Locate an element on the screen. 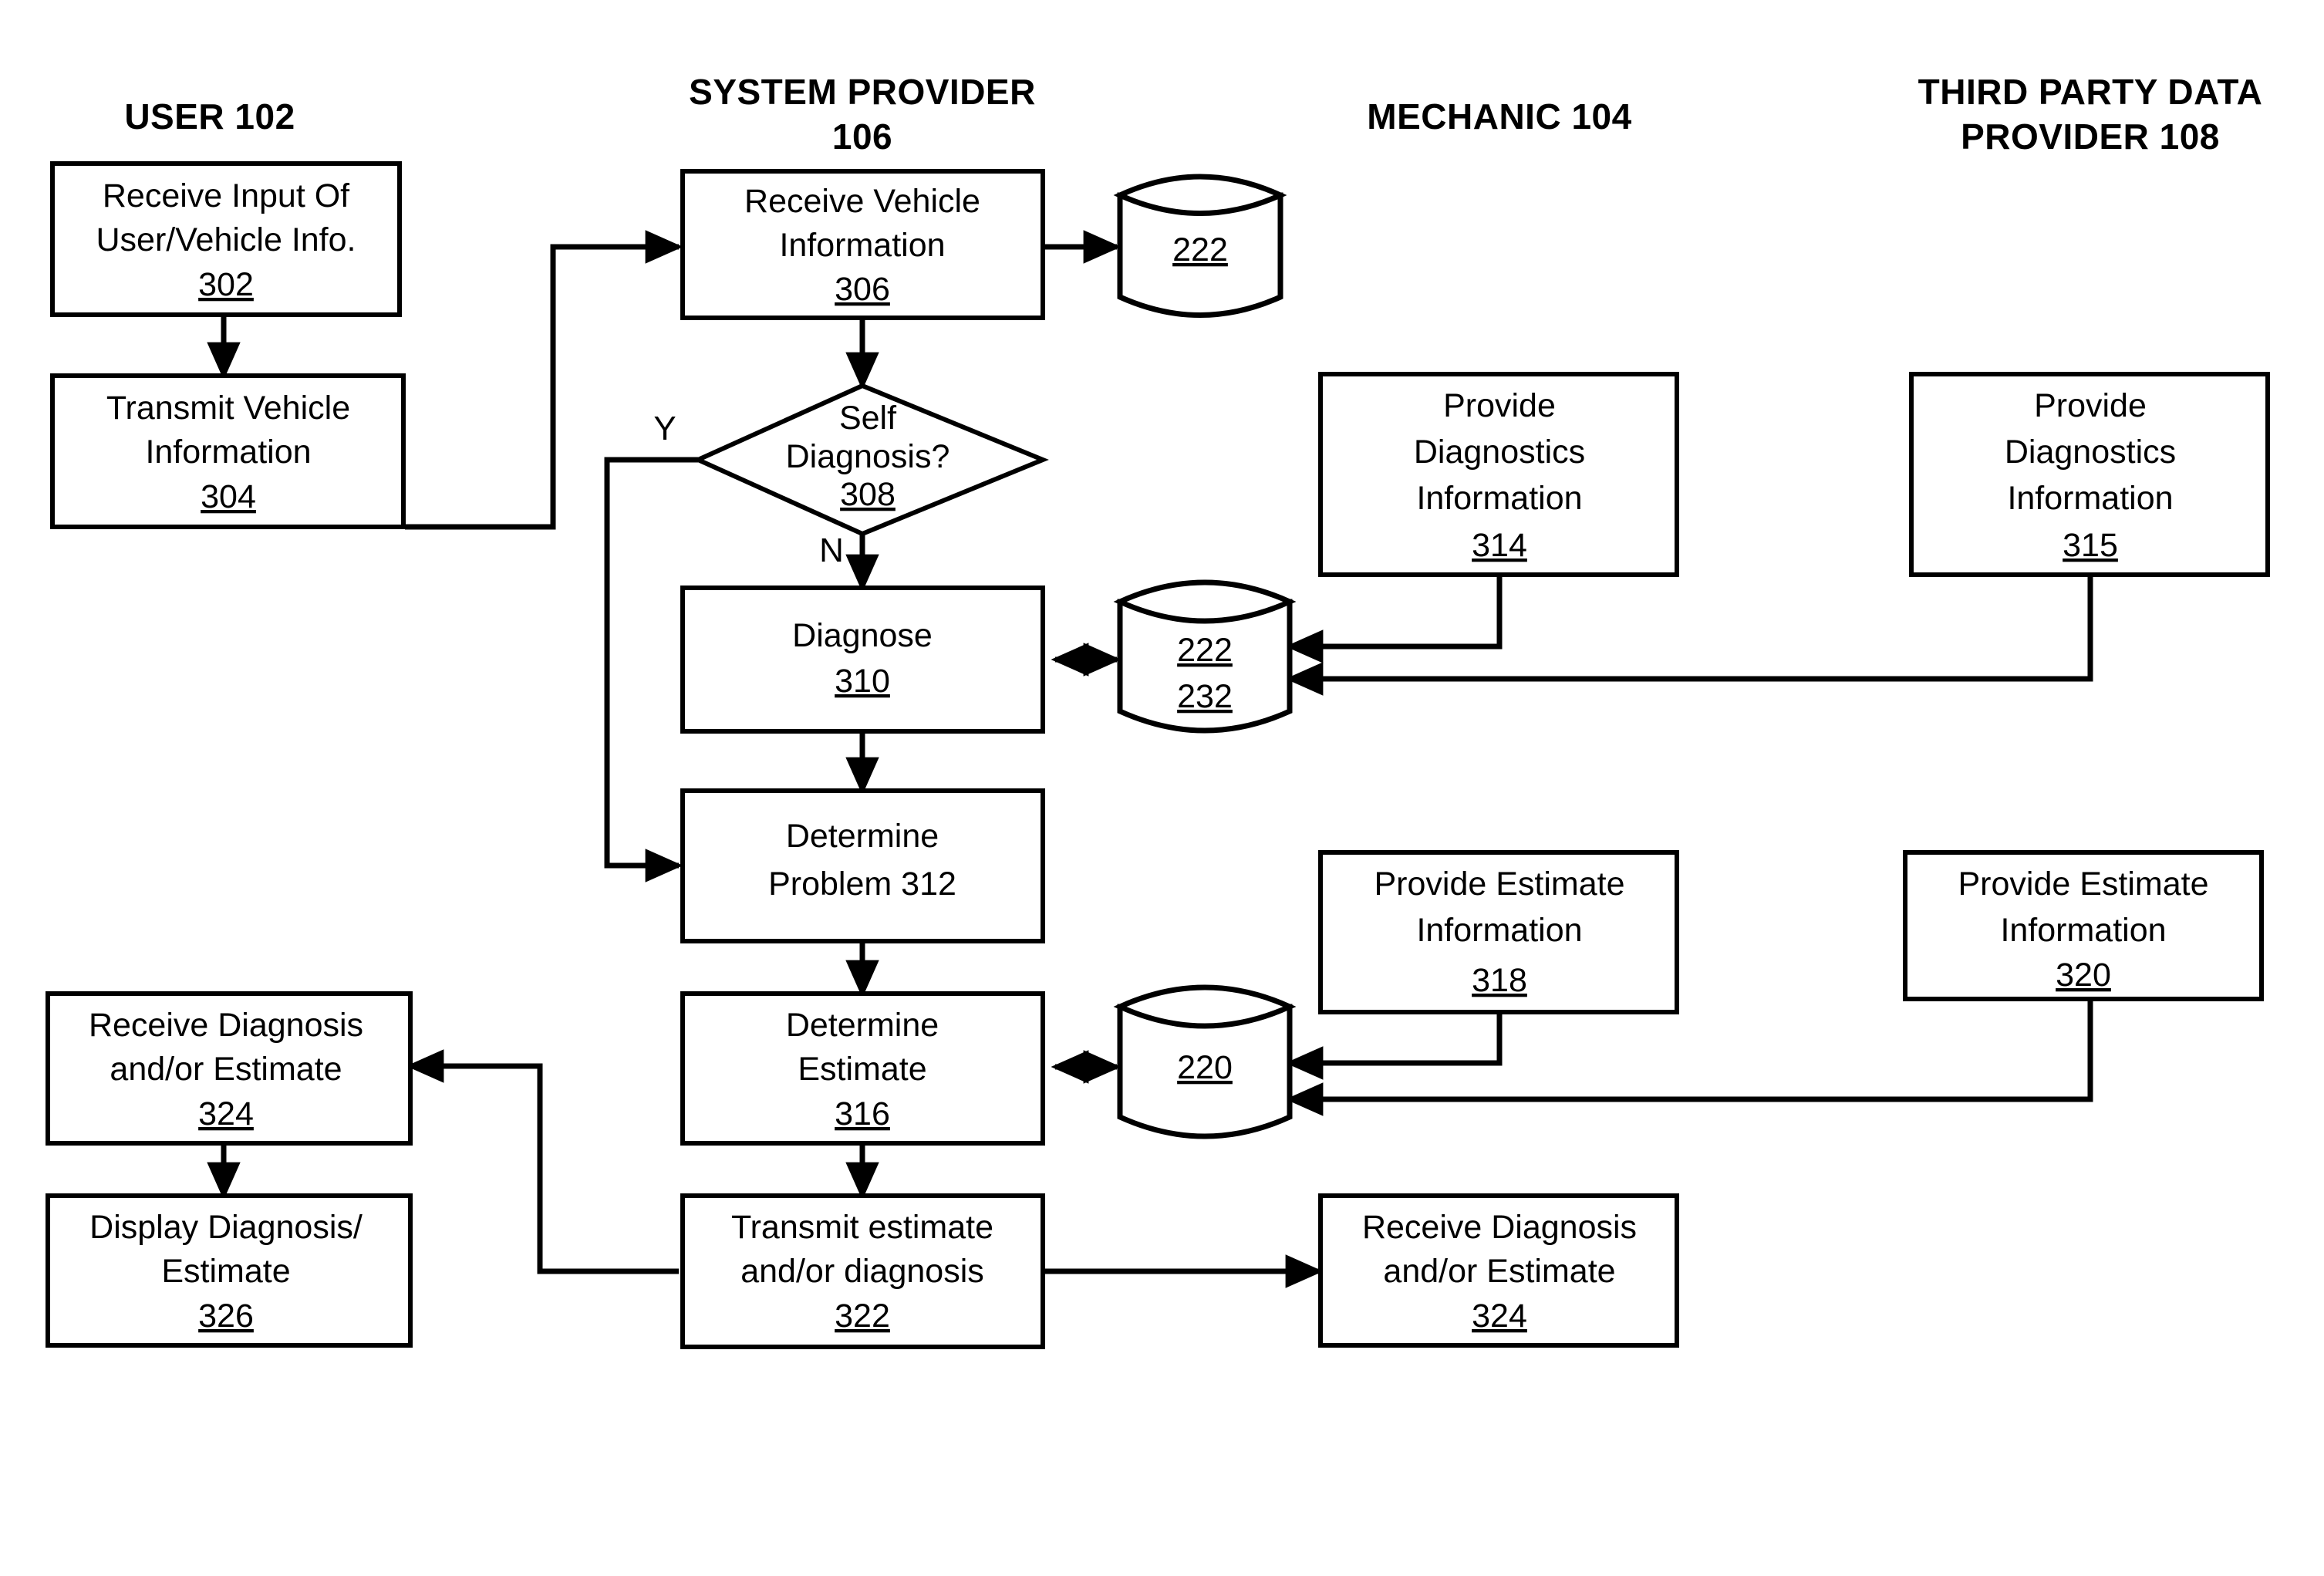 Image resolution: width=2324 pixels, height=1576 pixels. database-220: 220 is located at coordinates (1205, 1061).